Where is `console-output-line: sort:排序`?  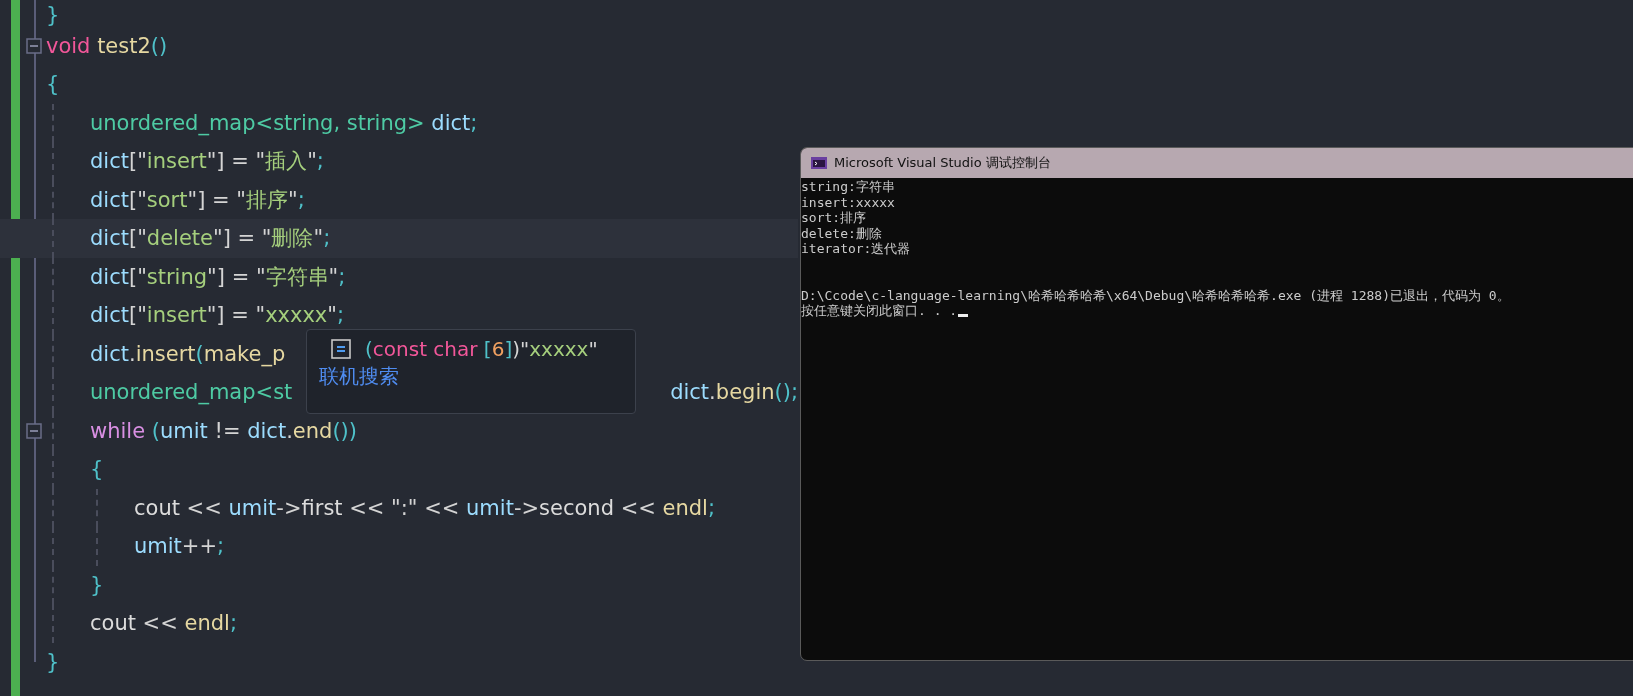
console-output-line: sort:排序 is located at coordinates (834, 218).